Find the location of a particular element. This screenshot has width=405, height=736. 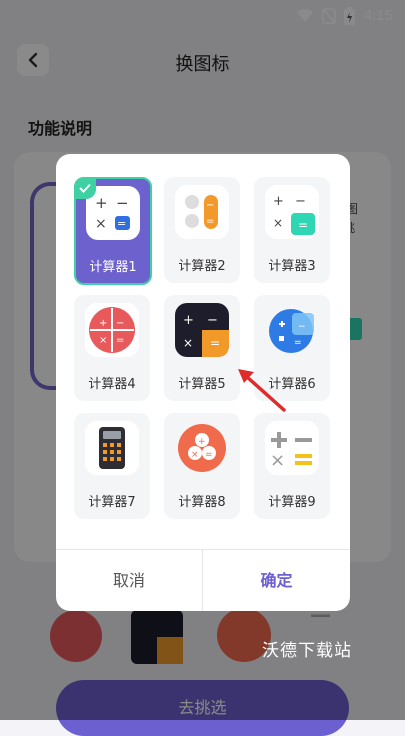

red-arrow-annotation is located at coordinates (262, 390).